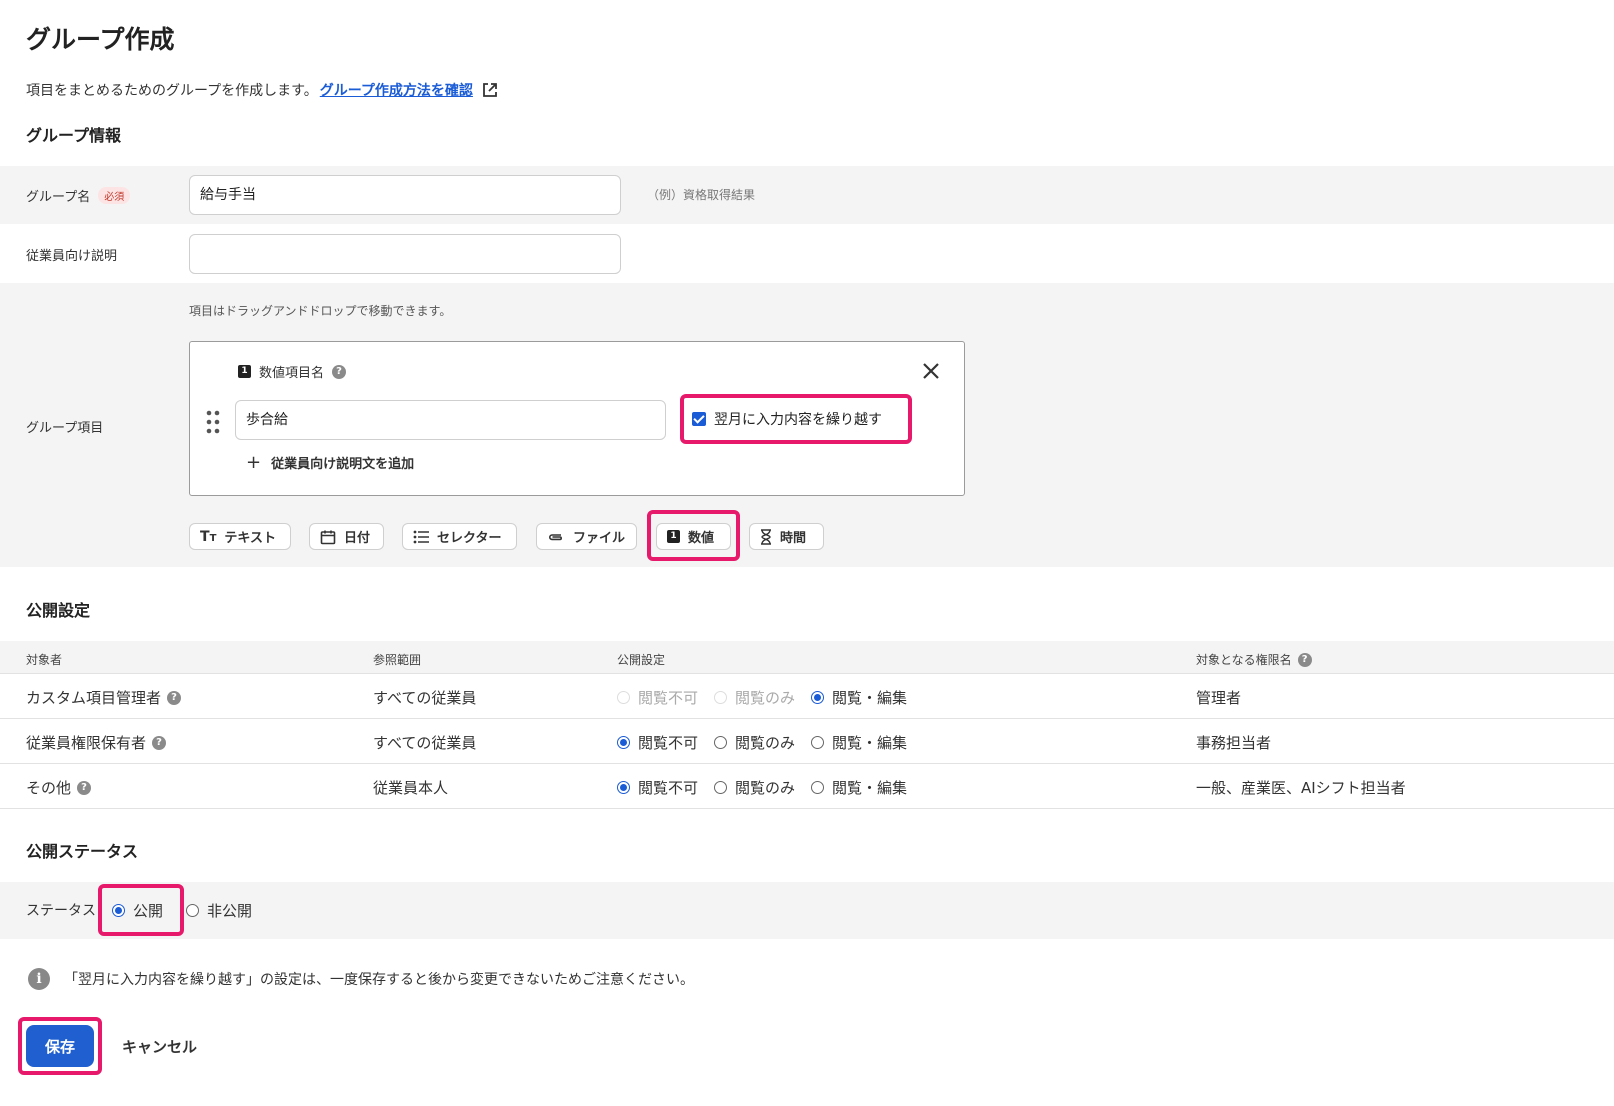 The height and width of the screenshot is (1106, 1614). I want to click on visibility-table-header: 対象者 参照範囲 公開設定 対象となる権限名 ?, so click(807, 657).